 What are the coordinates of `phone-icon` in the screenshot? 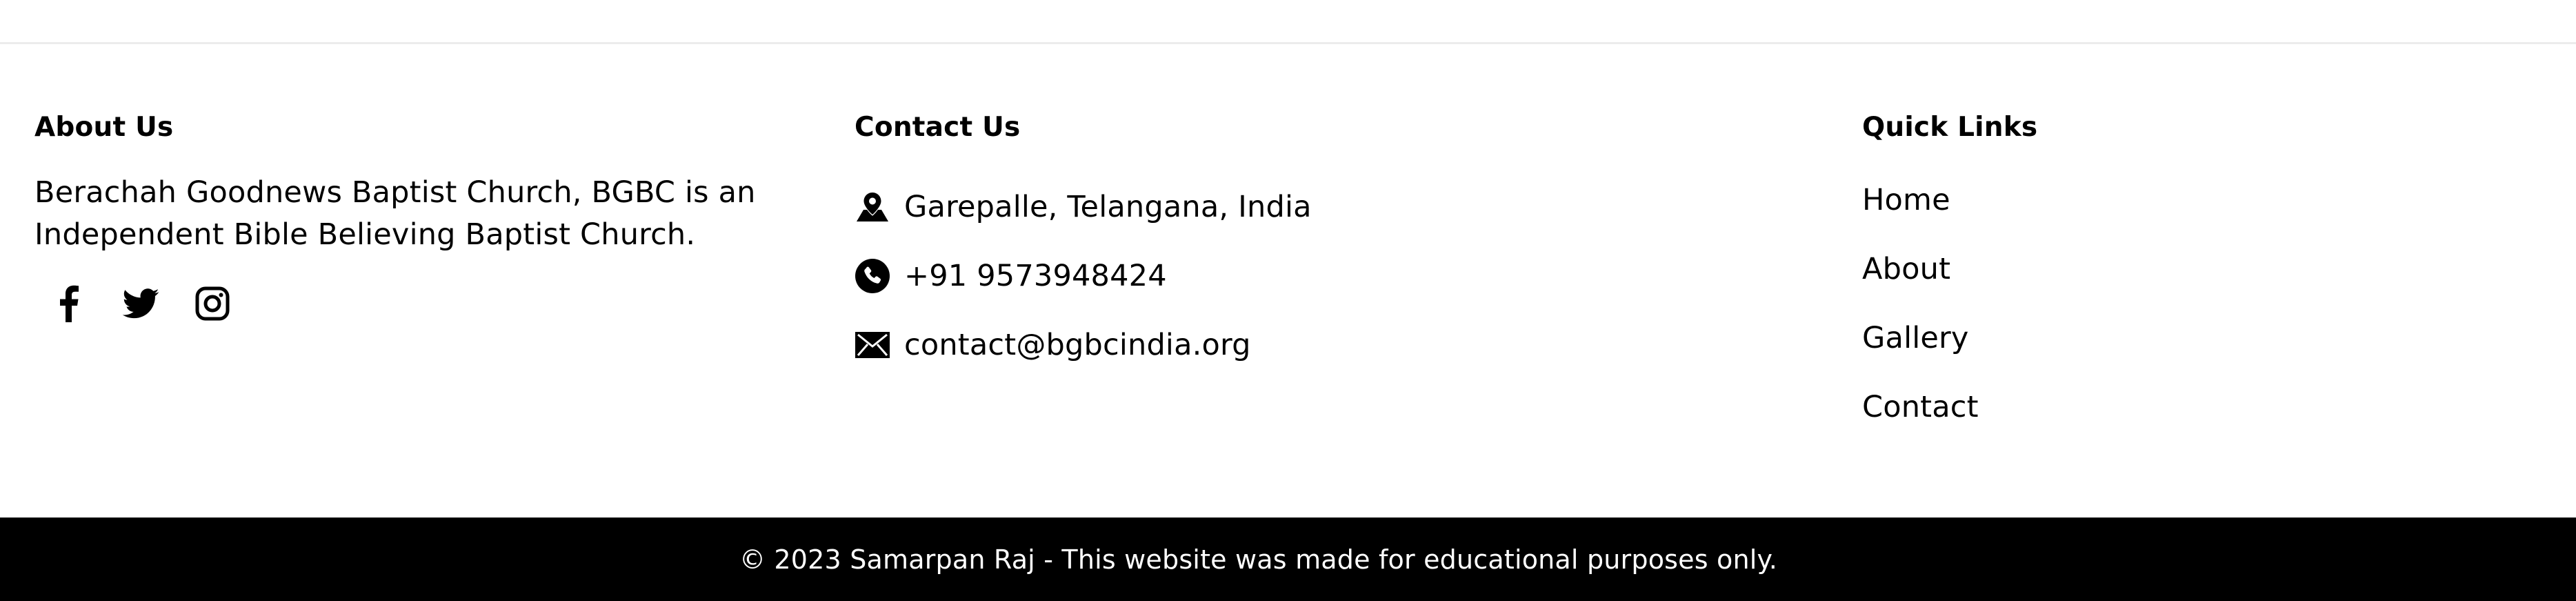 It's located at (872, 276).